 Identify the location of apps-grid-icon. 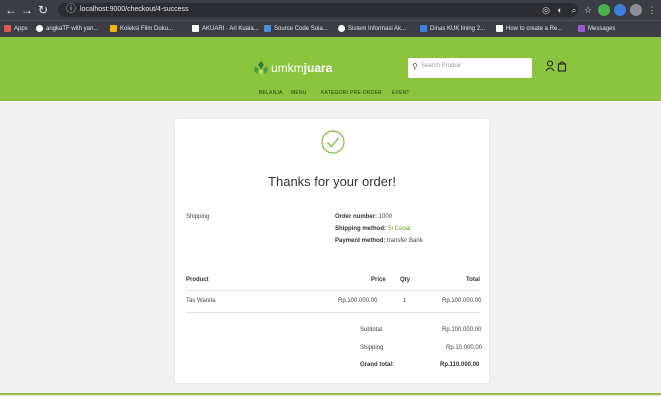
(7, 28).